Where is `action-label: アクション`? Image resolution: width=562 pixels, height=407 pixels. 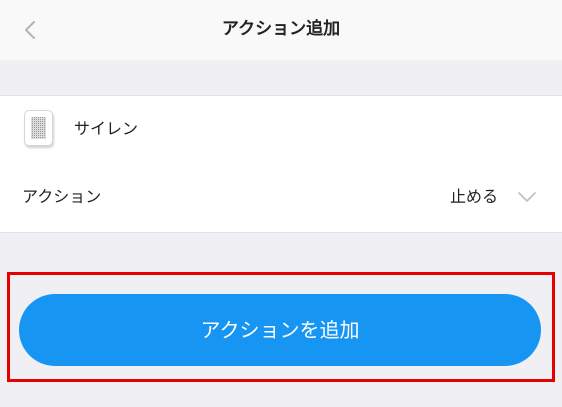 action-label: アクション is located at coordinates (62, 196).